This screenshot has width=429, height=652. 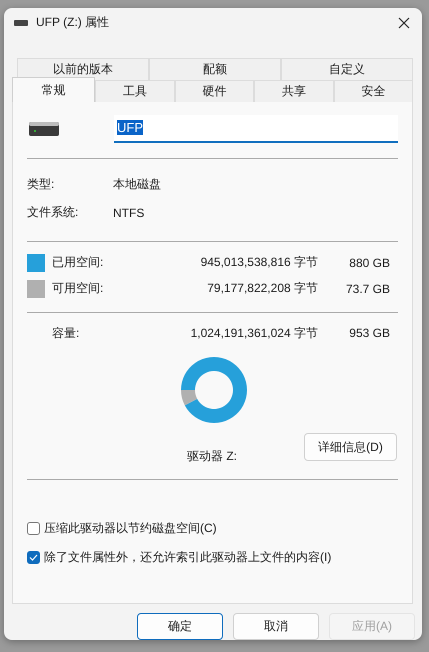 What do you see at coordinates (212, 456) in the screenshot?
I see `drive-label: 驱动器 Z:` at bounding box center [212, 456].